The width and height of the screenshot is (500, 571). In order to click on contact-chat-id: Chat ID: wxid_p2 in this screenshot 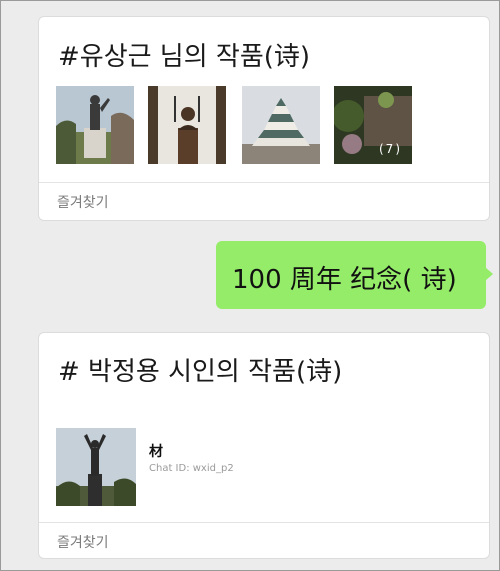, I will do `click(191, 468)`.